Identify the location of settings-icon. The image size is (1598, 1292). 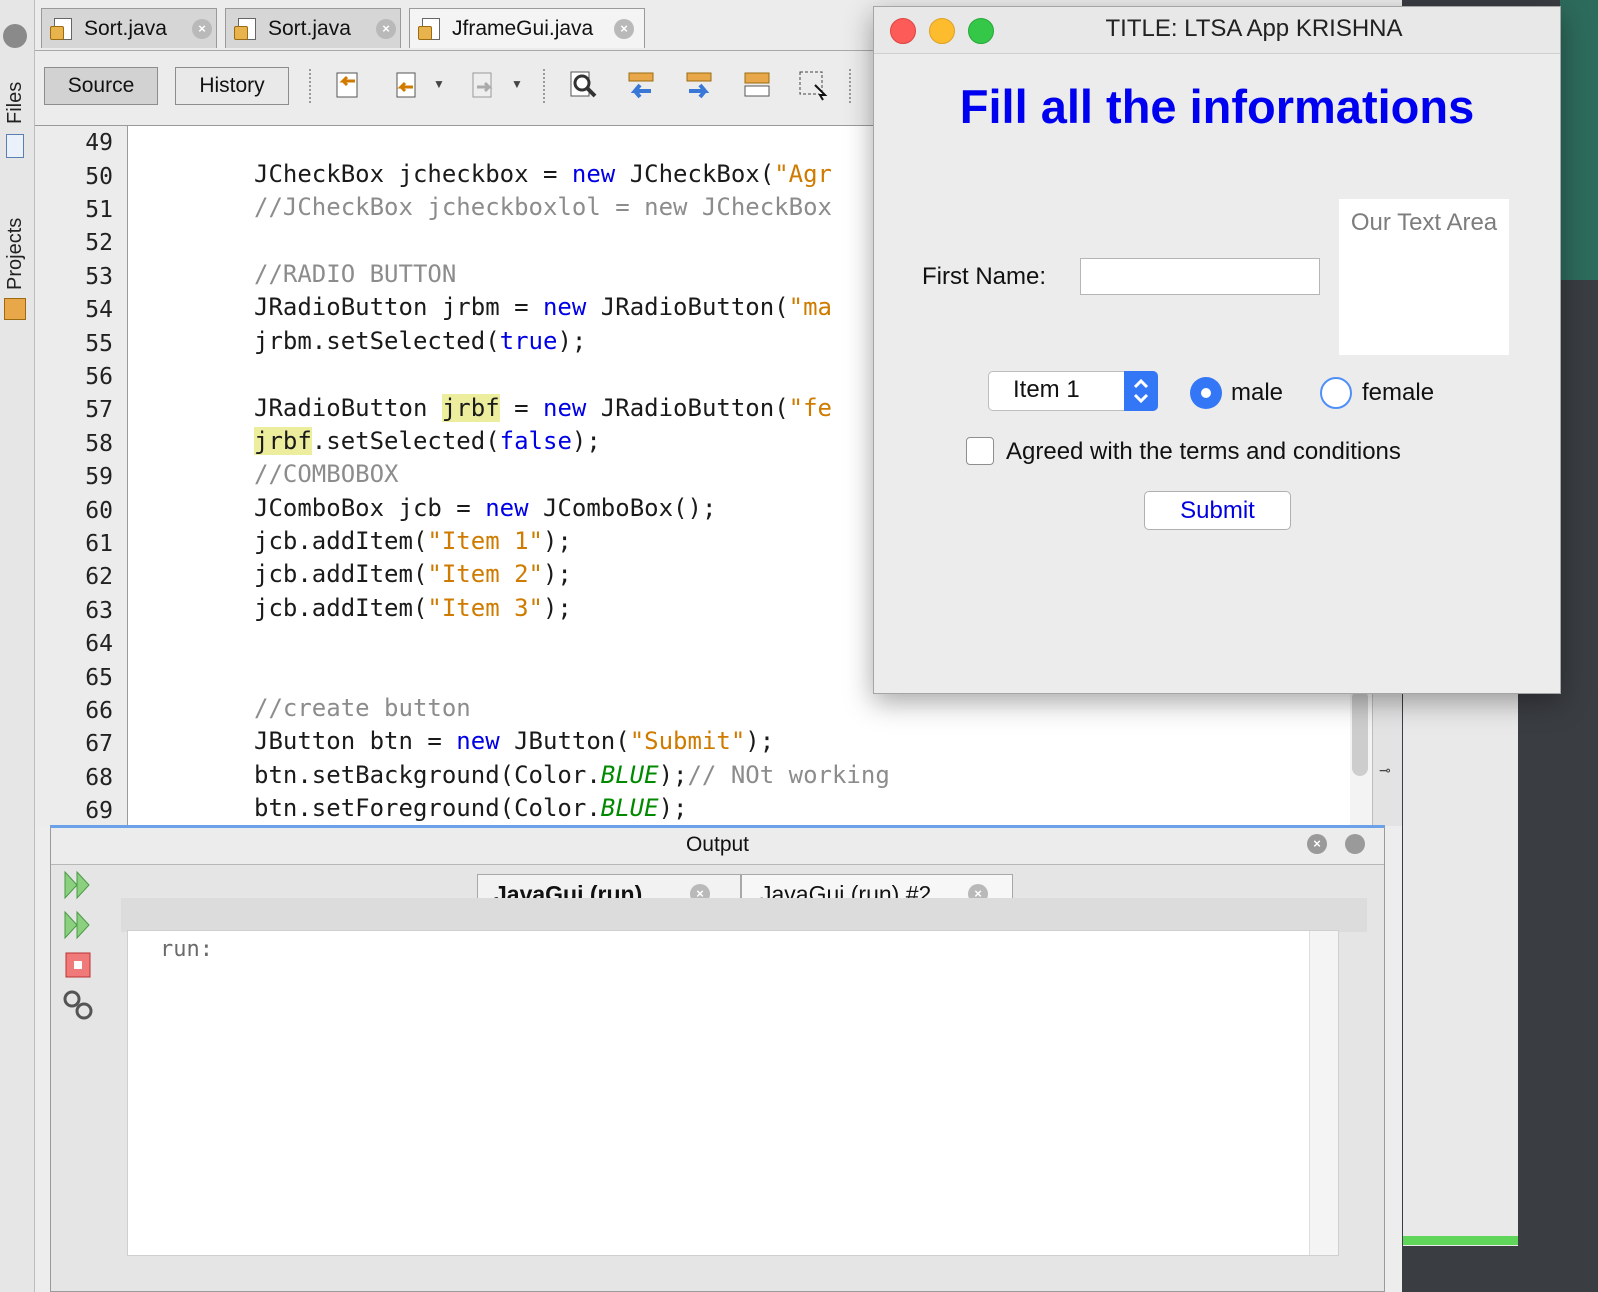
(78, 1005).